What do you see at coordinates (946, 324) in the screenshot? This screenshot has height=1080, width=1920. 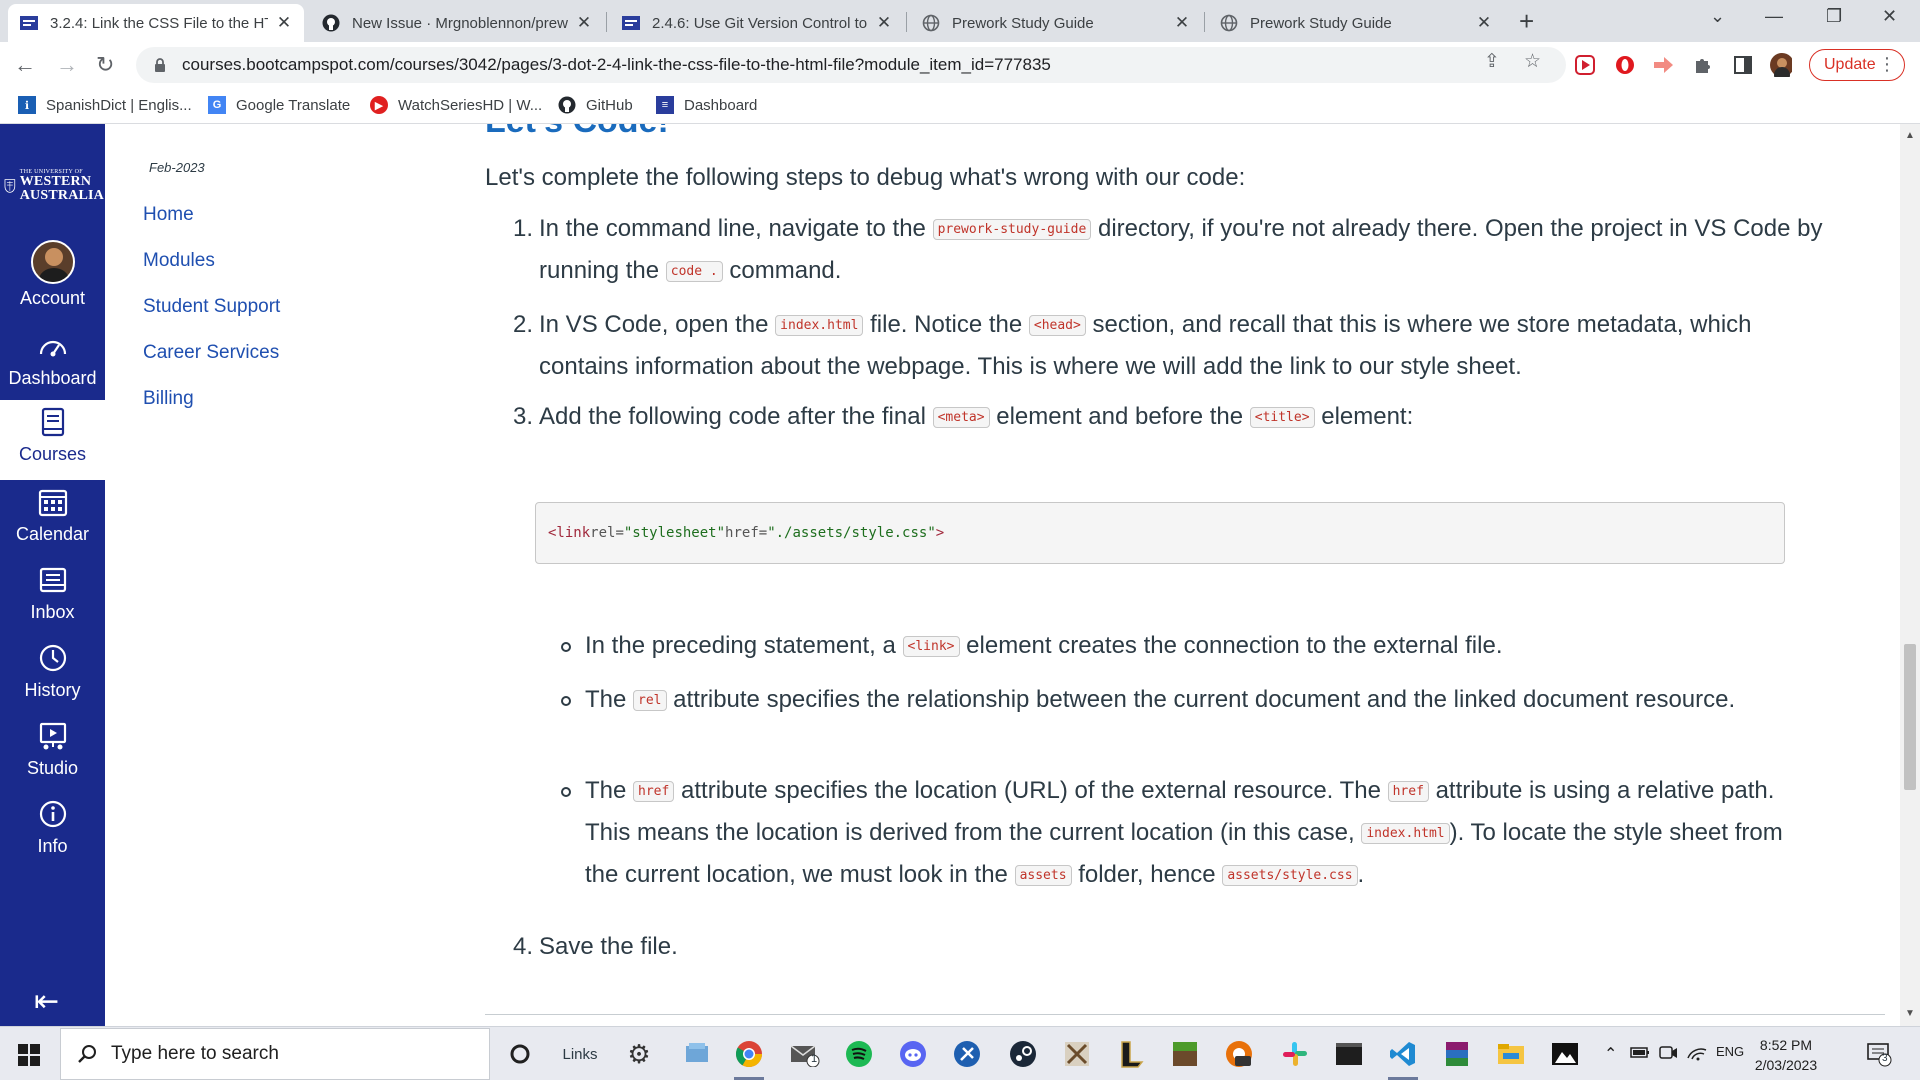 I see `step-text: file. Notice the` at bounding box center [946, 324].